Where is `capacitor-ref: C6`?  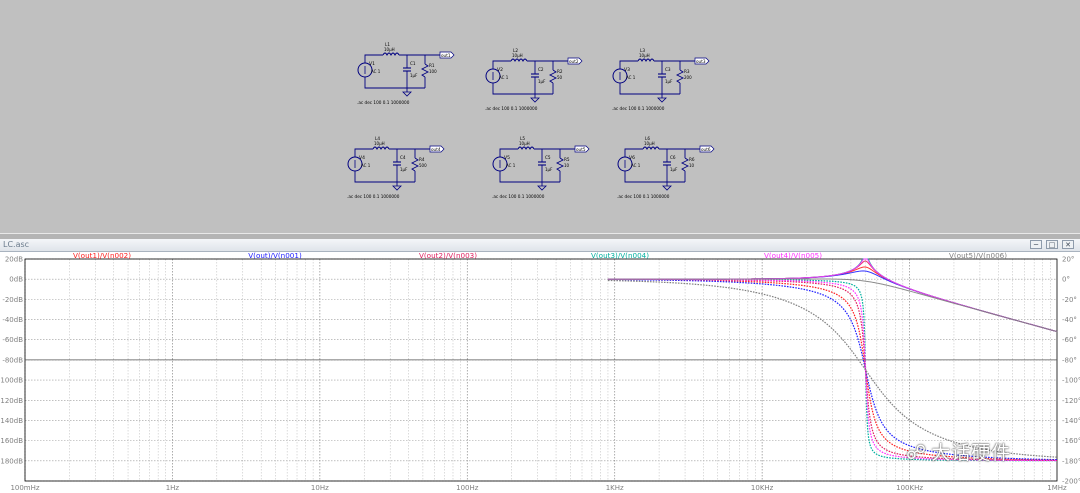 capacitor-ref: C6 is located at coordinates (673, 157).